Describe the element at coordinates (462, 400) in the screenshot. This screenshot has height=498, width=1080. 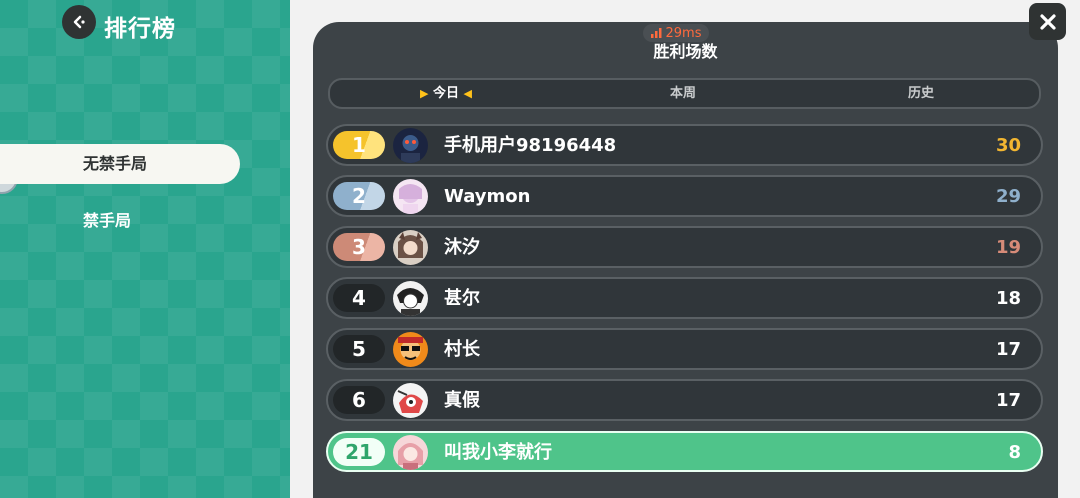
I see `player-name: 真假` at that location.